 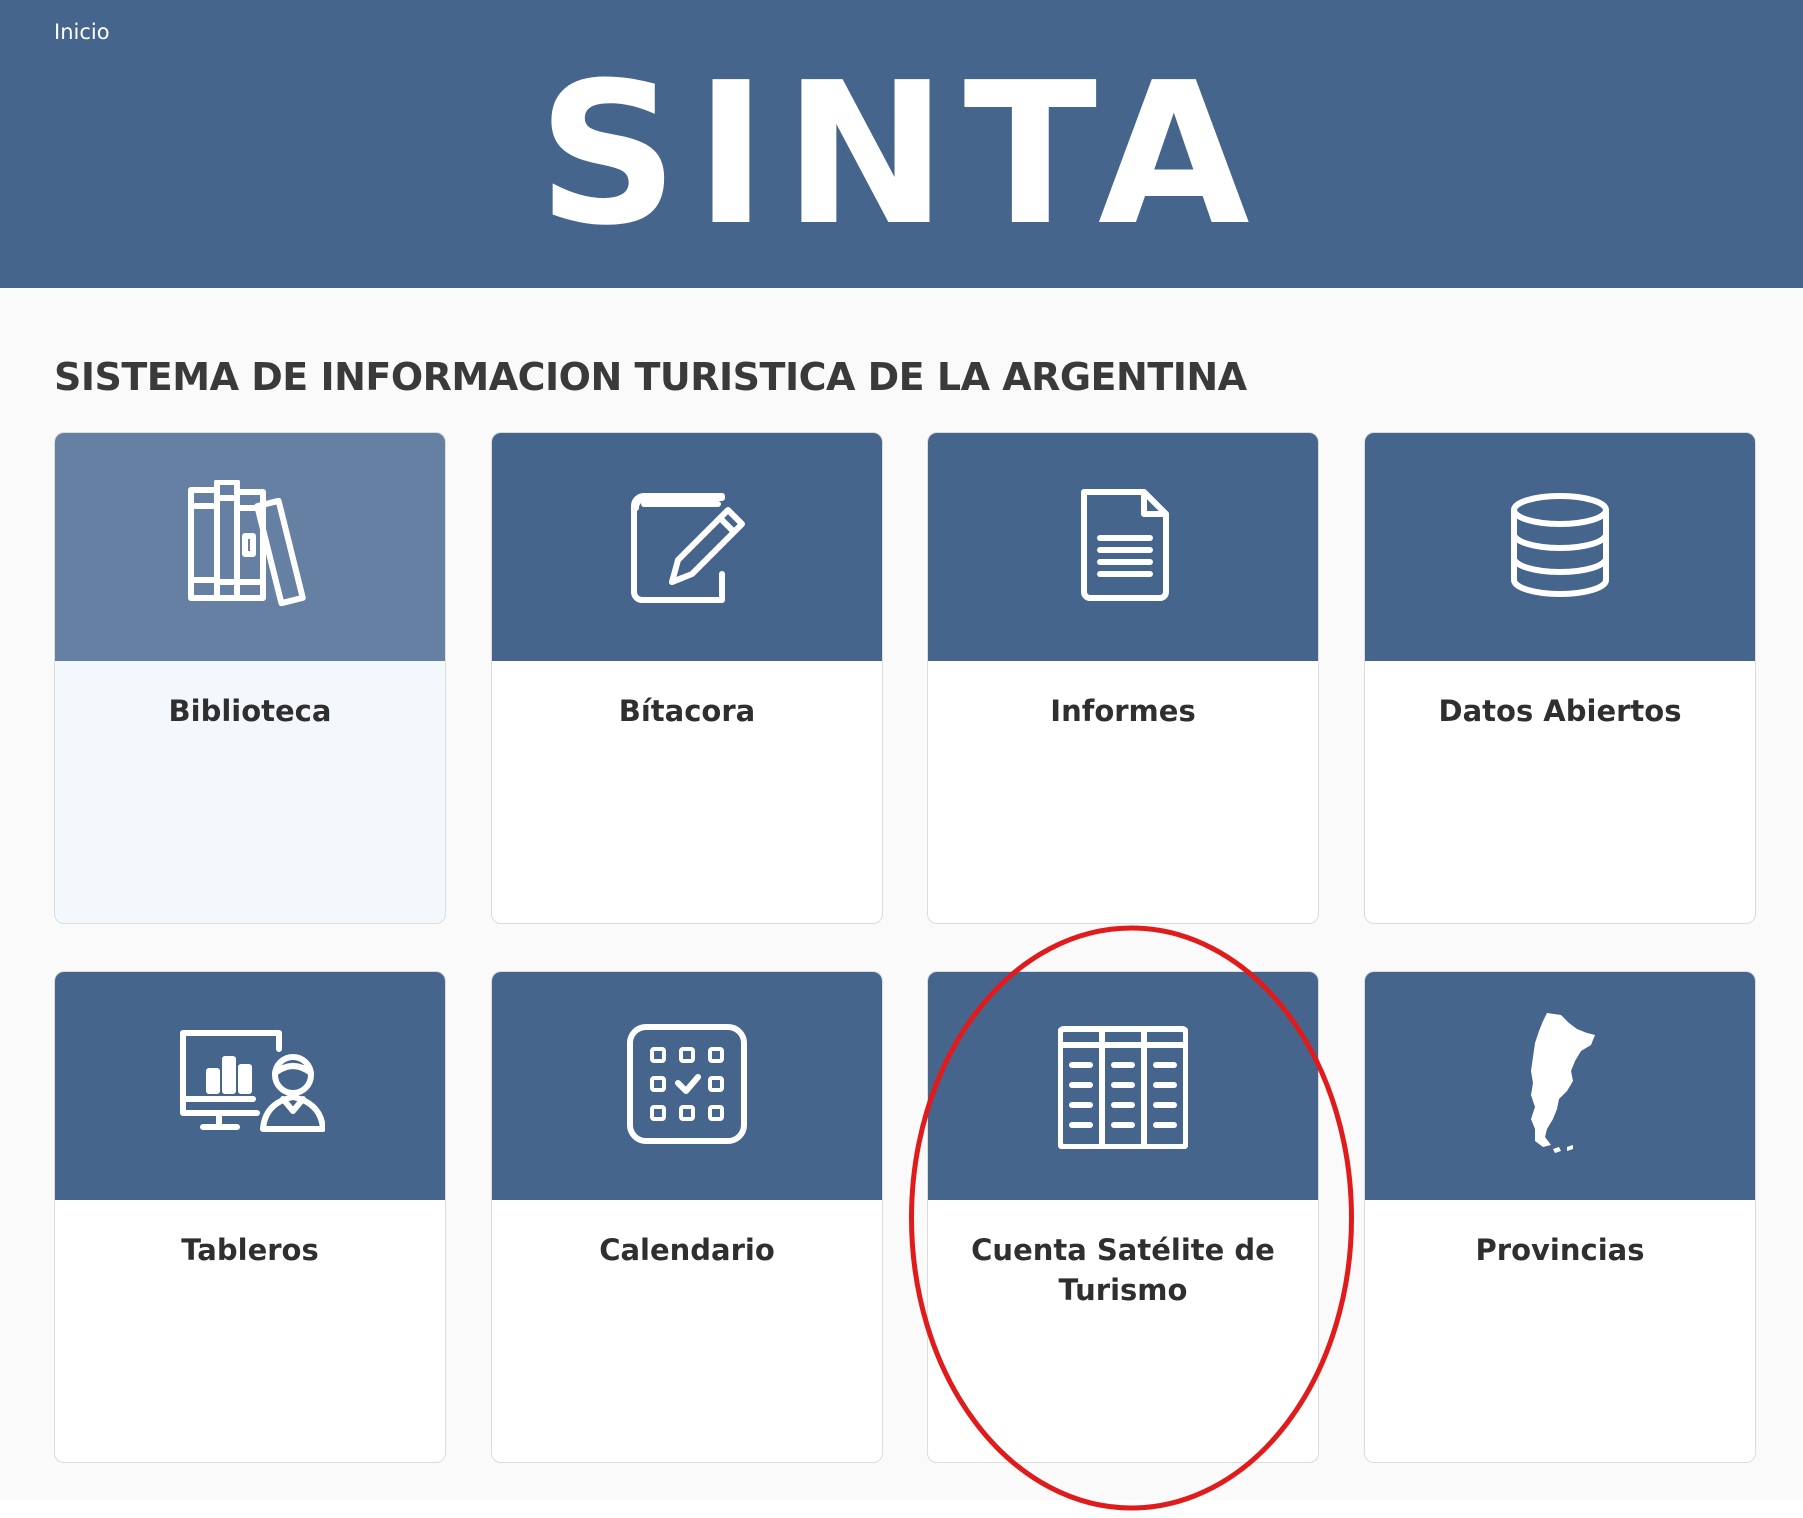 I want to click on argentina-map-icon, so click(x=1560, y=1086).